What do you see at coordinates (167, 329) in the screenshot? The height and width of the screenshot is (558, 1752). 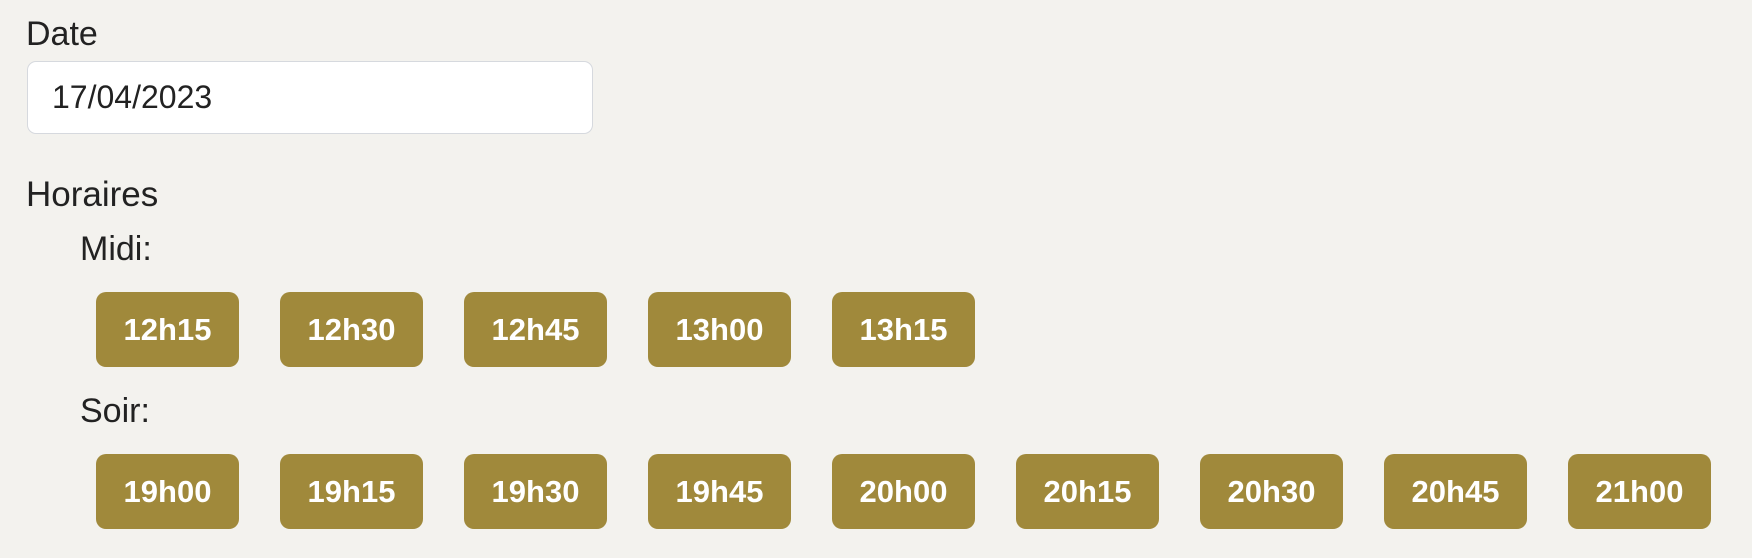 I see `time-slot-12h15: 12h15` at bounding box center [167, 329].